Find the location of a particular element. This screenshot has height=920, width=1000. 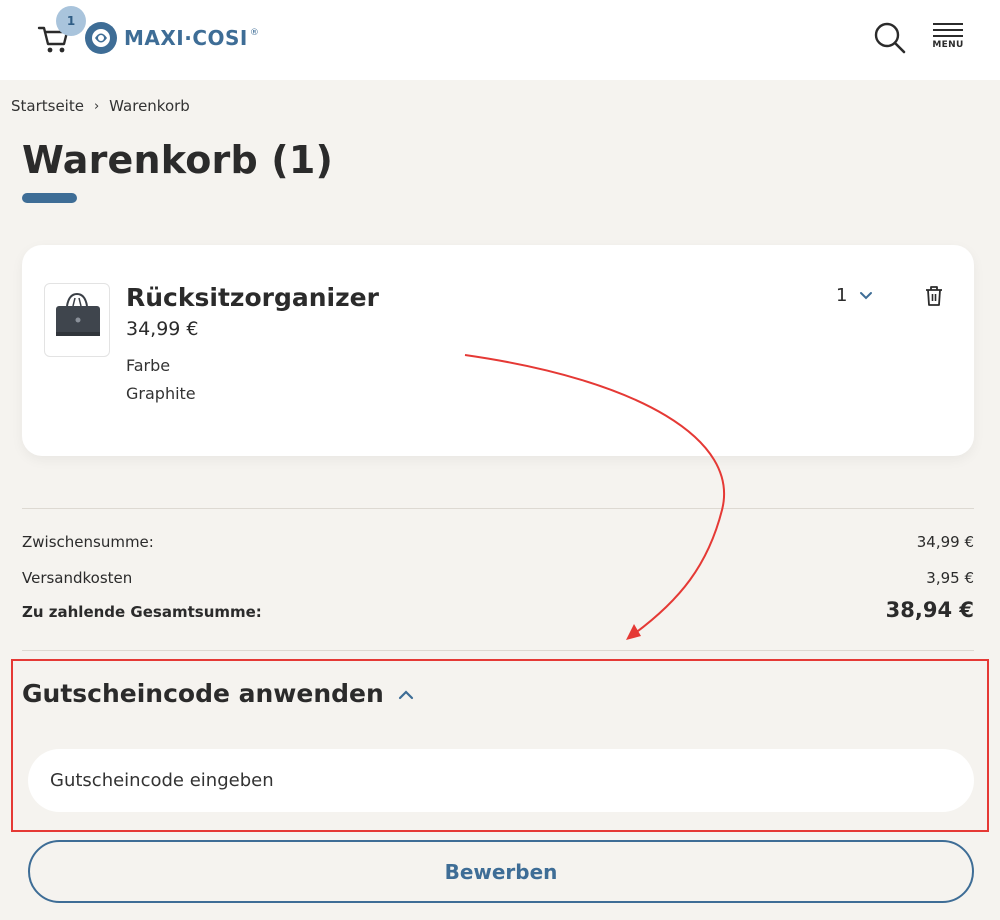

menu-button: MENU is located at coordinates (948, 39).